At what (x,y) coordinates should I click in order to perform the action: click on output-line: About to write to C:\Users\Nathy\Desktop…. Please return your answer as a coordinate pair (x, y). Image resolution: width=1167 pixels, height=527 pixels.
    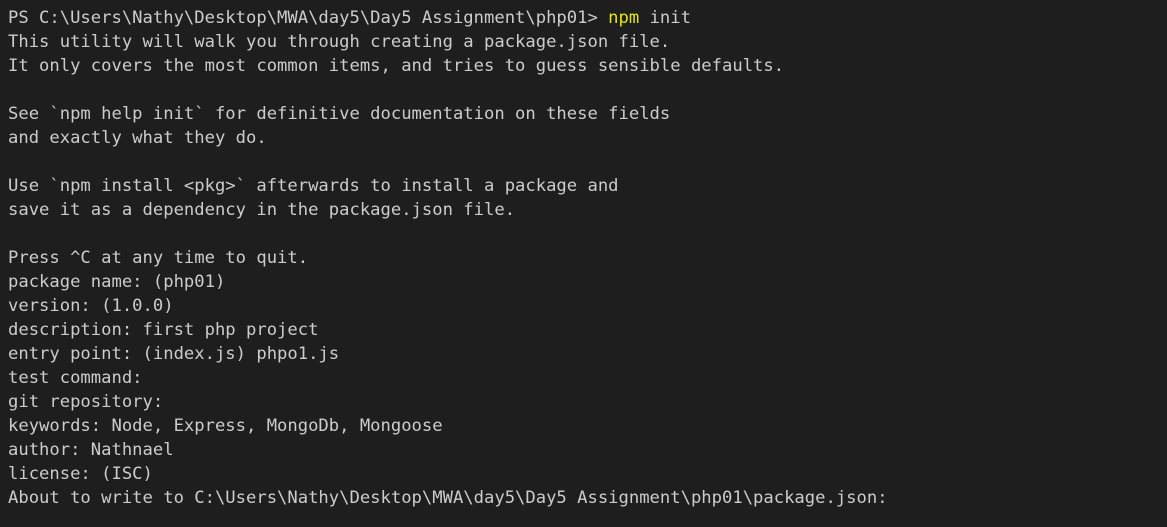
    Looking at the image, I should click on (448, 498).